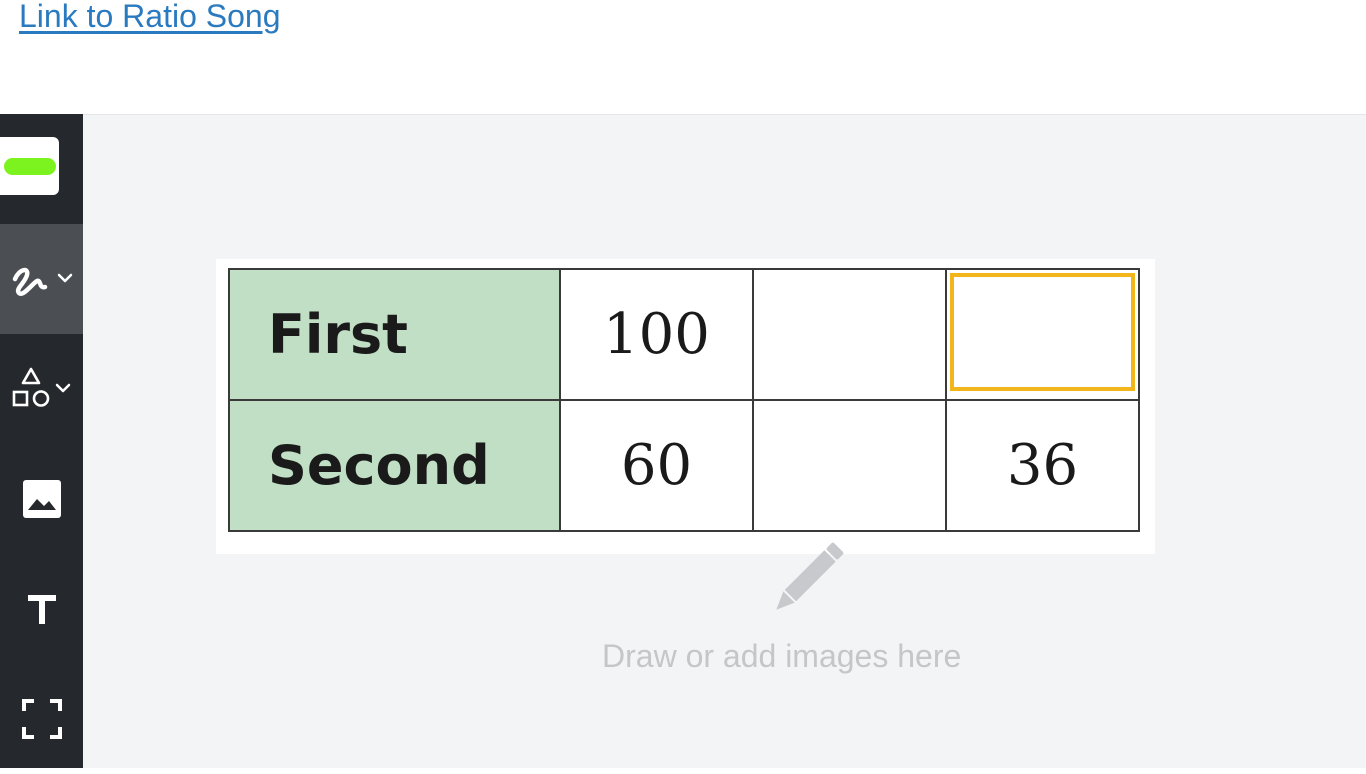 This screenshot has height=774, width=1366. I want to click on shapes-tool-button, so click(41, 389).